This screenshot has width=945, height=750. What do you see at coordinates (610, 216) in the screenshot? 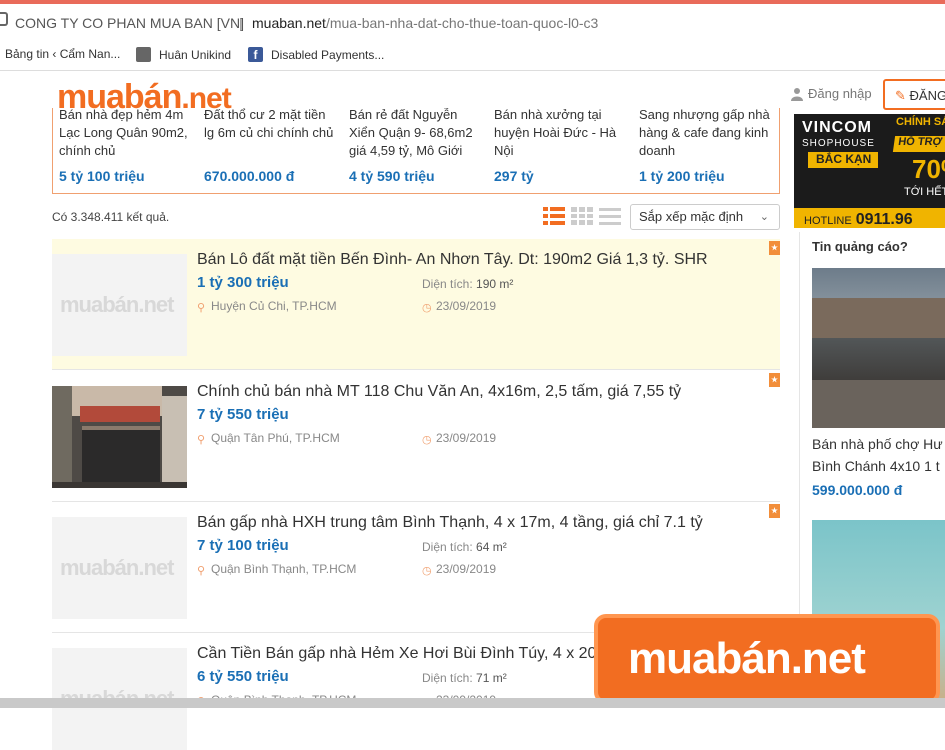
I see `compact-view-icon` at bounding box center [610, 216].